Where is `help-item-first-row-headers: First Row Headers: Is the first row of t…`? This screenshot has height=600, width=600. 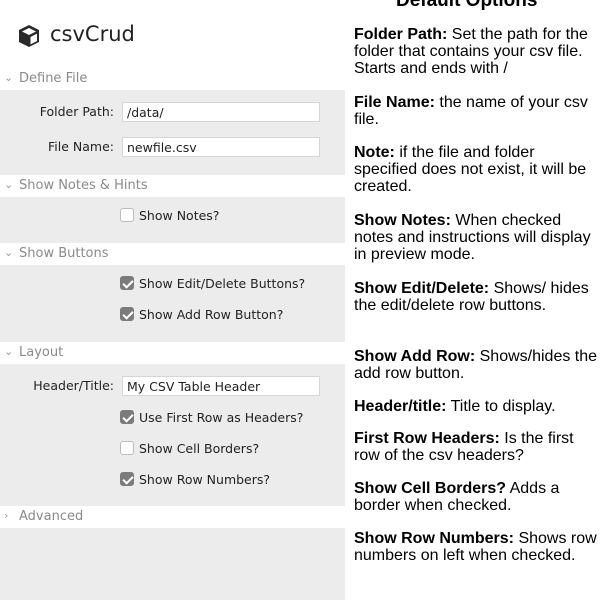
help-item-first-row-headers: First Row Headers: Is the first row of t… is located at coordinates (477, 447).